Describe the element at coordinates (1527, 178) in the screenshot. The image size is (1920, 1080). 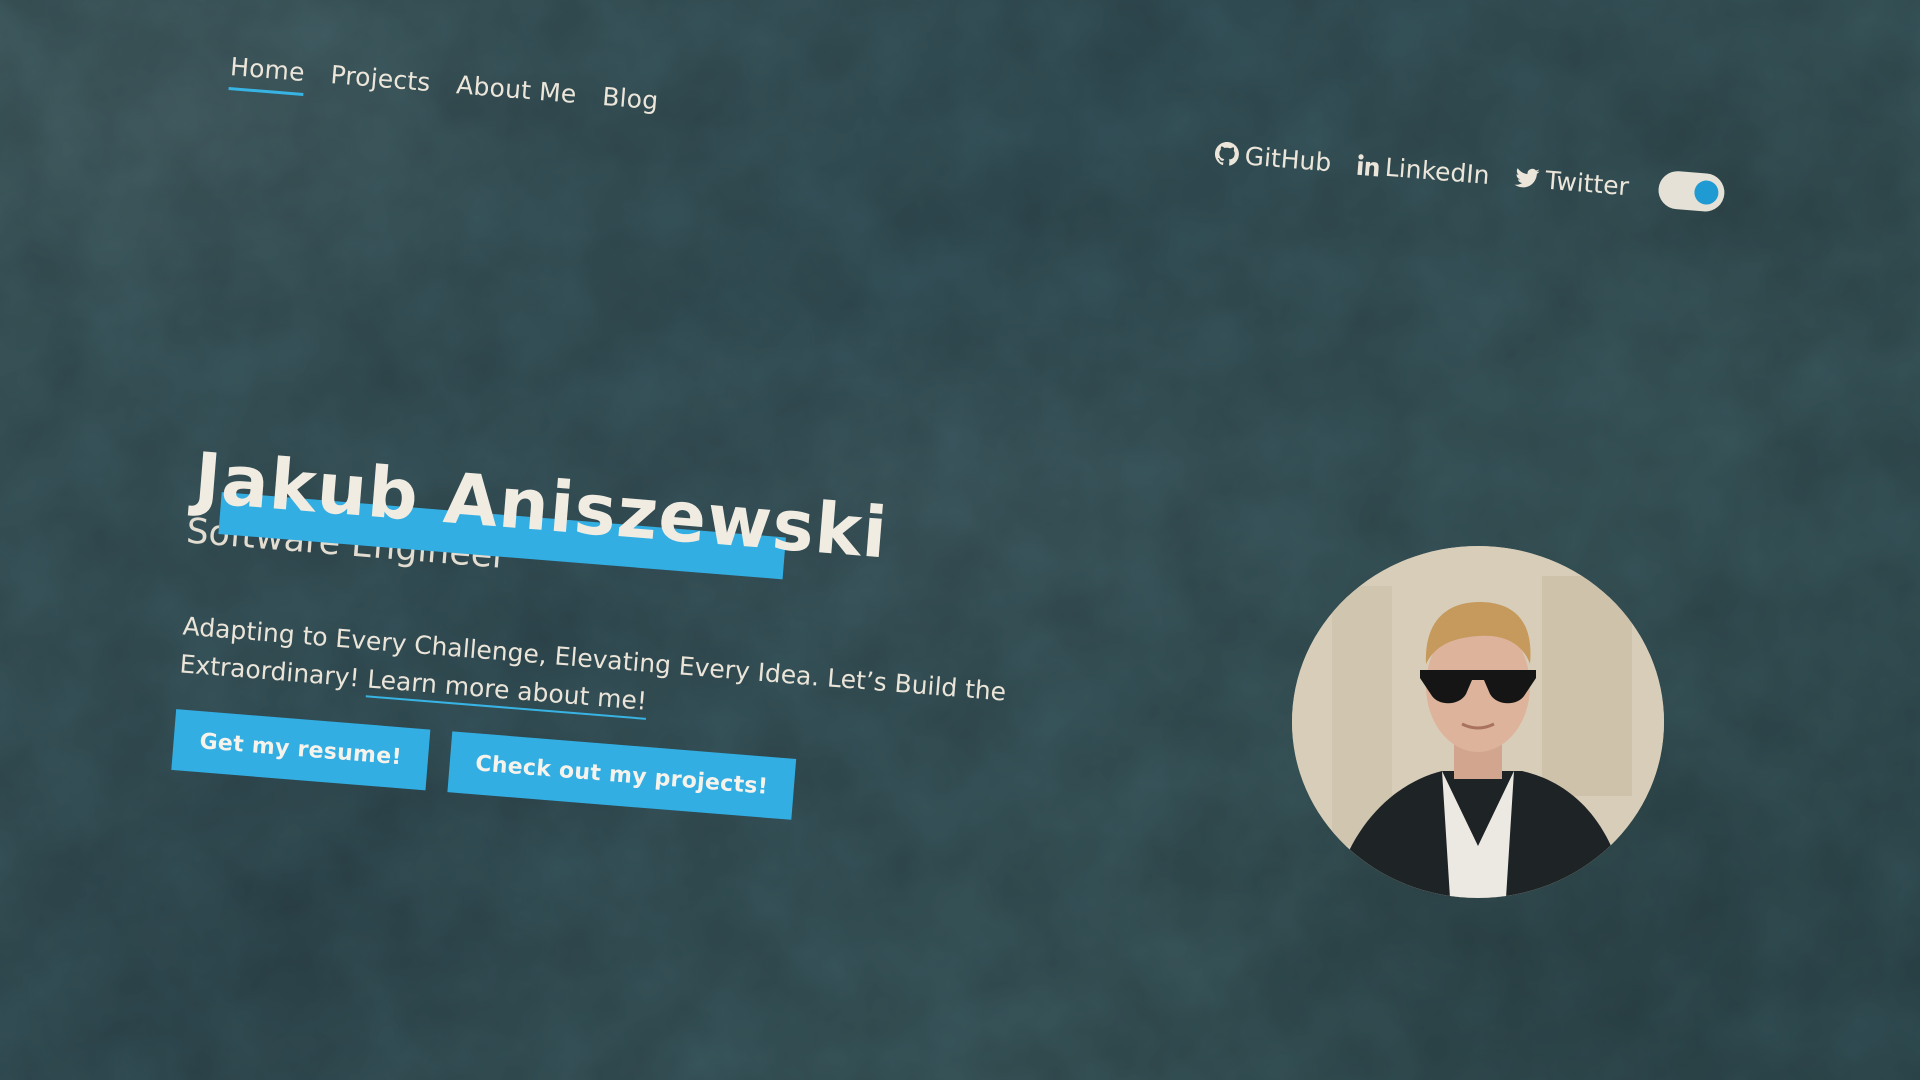
I see `twitter-icon` at that location.